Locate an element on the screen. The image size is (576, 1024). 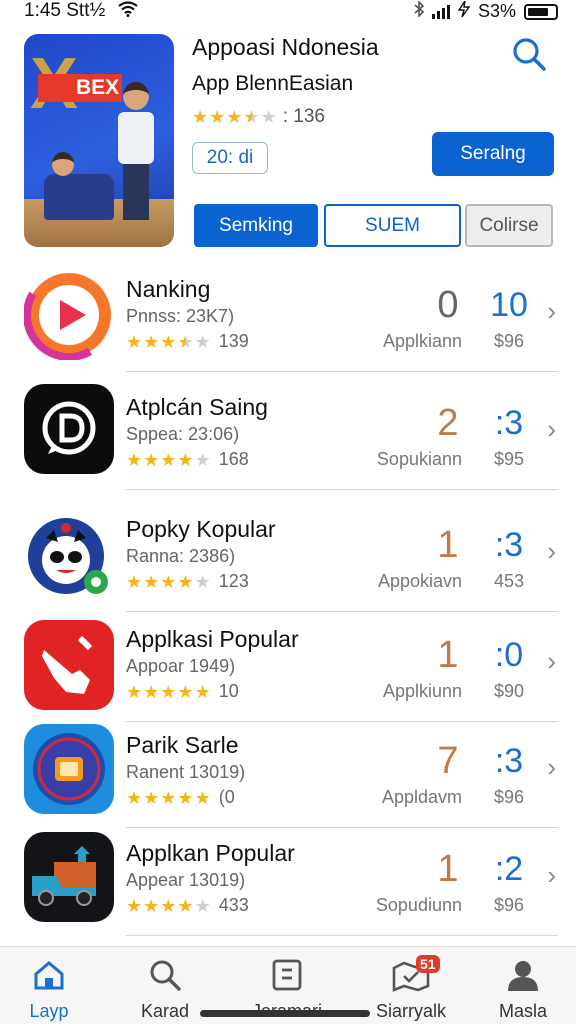
signal-icon is located at coordinates (440, 11).